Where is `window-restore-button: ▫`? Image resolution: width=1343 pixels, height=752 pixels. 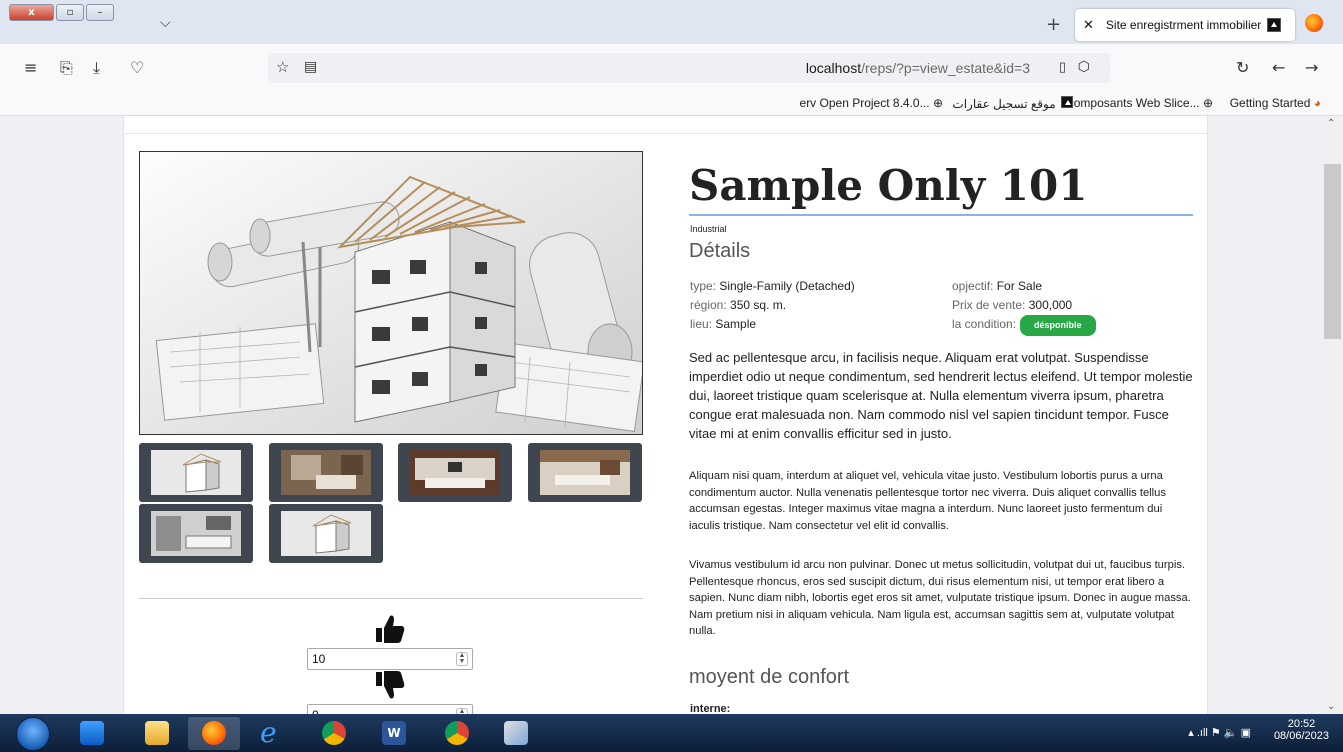 window-restore-button: ▫ is located at coordinates (70, 12).